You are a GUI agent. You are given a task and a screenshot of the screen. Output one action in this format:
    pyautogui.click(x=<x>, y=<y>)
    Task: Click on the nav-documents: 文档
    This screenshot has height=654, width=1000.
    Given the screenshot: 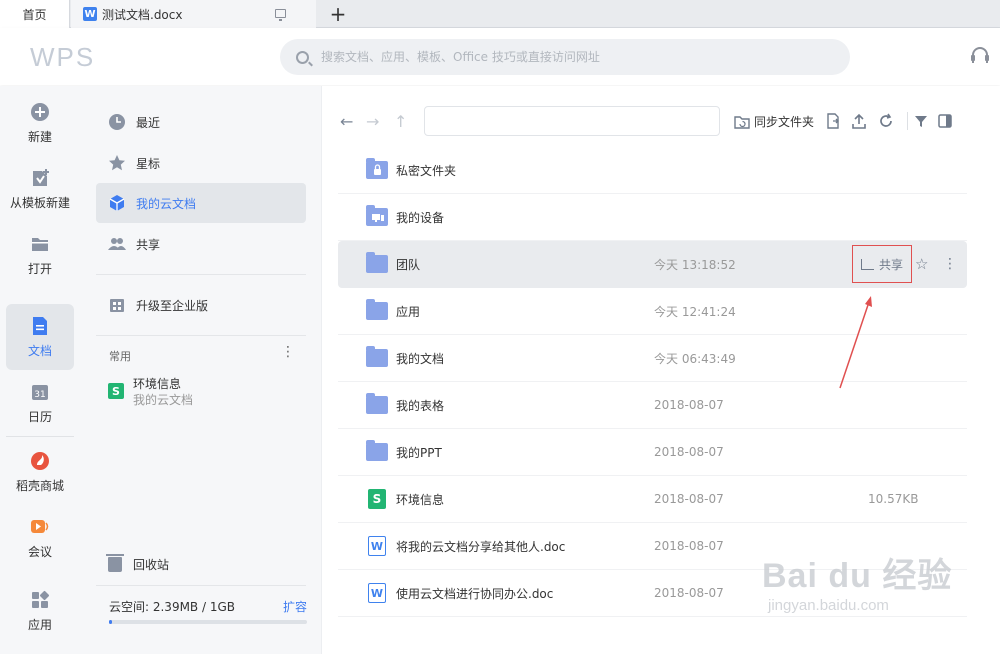 What is the action you would take?
    pyautogui.click(x=40, y=337)
    